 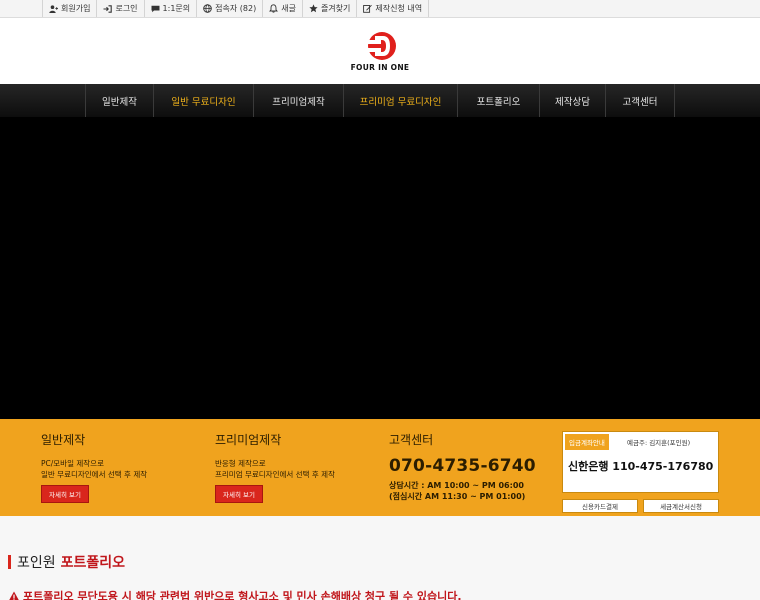 What do you see at coordinates (155, 8) in the screenshot?
I see `chat-icon` at bounding box center [155, 8].